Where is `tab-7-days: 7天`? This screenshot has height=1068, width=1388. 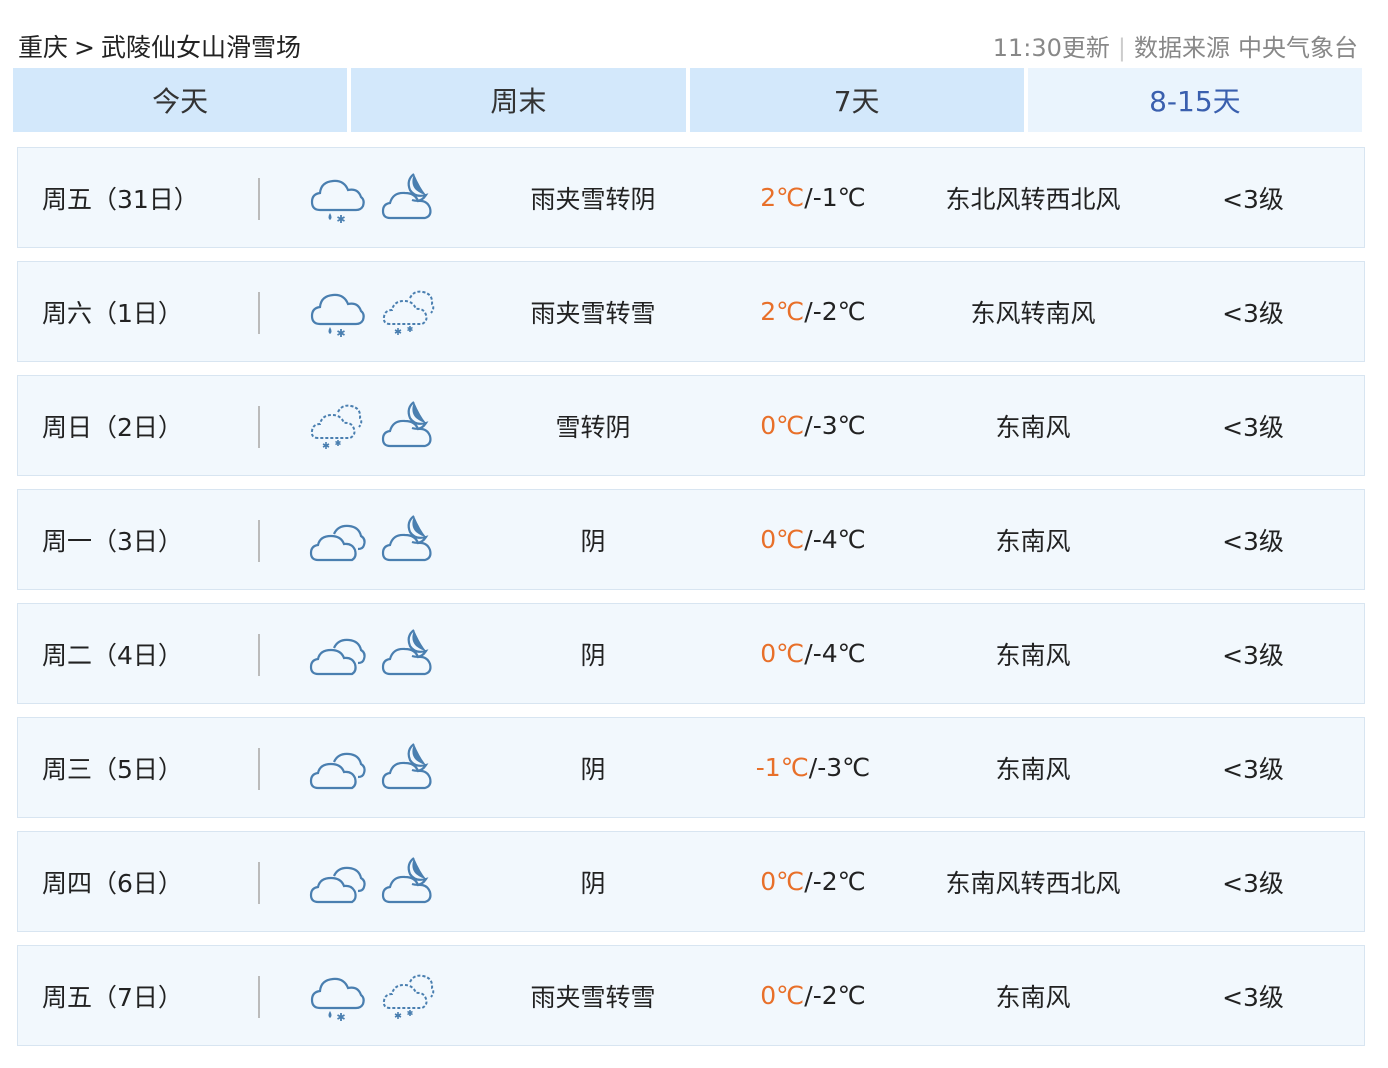
tab-7-days: 7天 is located at coordinates (856, 100).